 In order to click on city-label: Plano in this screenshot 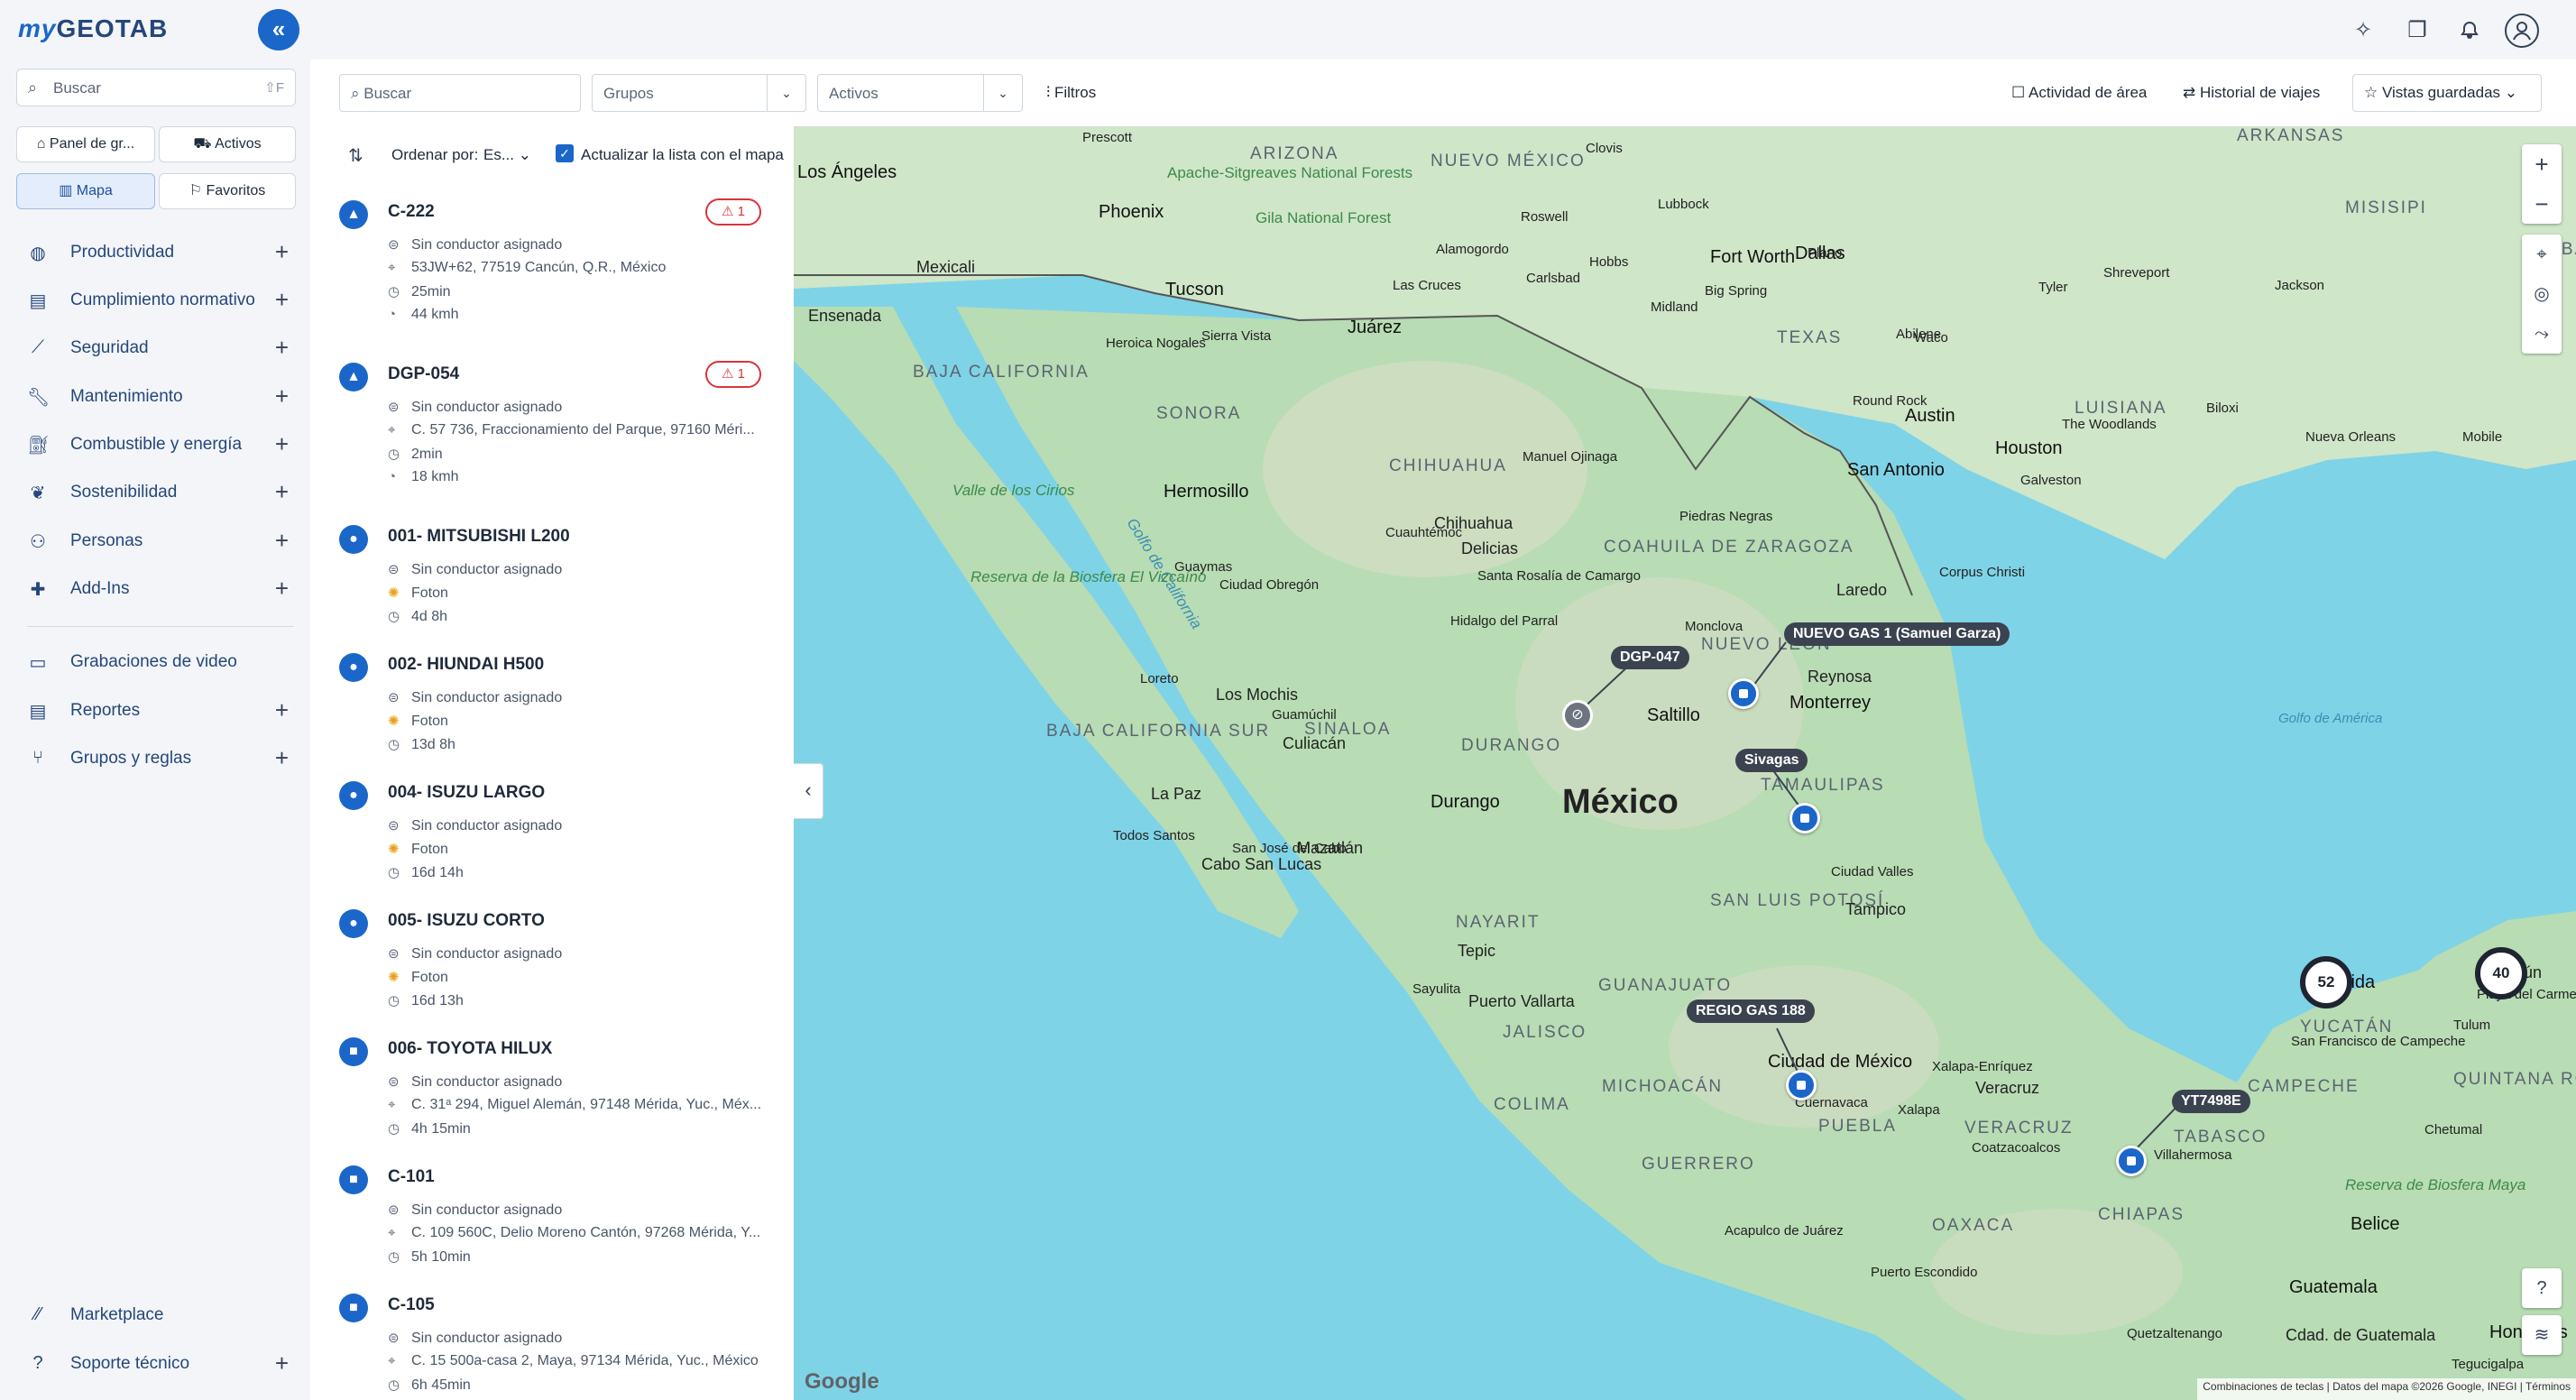, I will do `click(1825, 253)`.